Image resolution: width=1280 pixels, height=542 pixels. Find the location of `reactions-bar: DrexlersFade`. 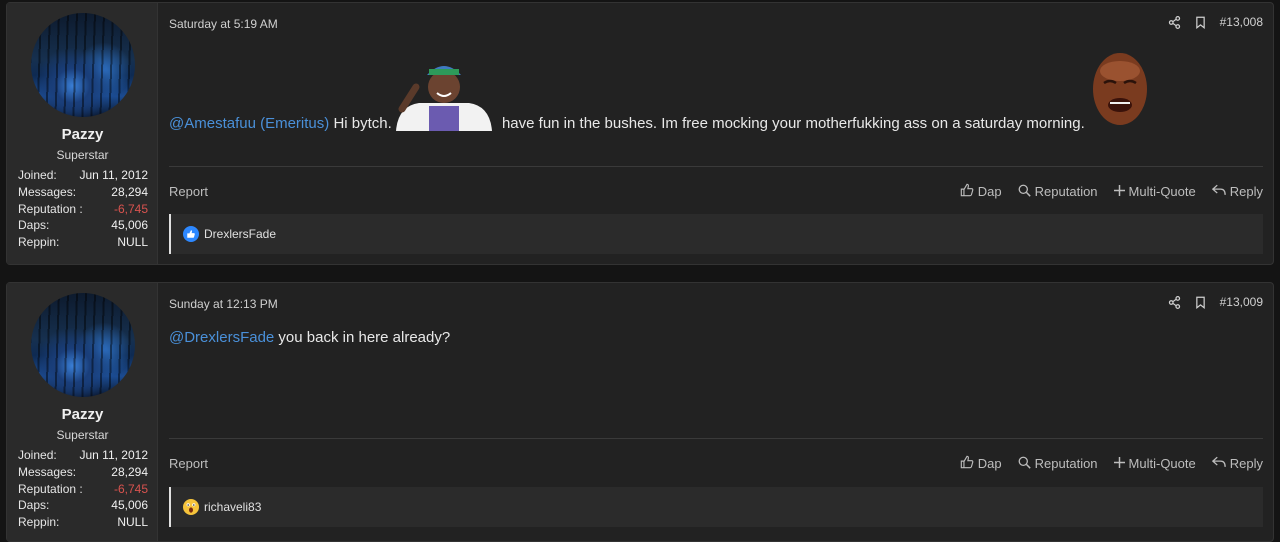

reactions-bar: DrexlersFade is located at coordinates (716, 234).